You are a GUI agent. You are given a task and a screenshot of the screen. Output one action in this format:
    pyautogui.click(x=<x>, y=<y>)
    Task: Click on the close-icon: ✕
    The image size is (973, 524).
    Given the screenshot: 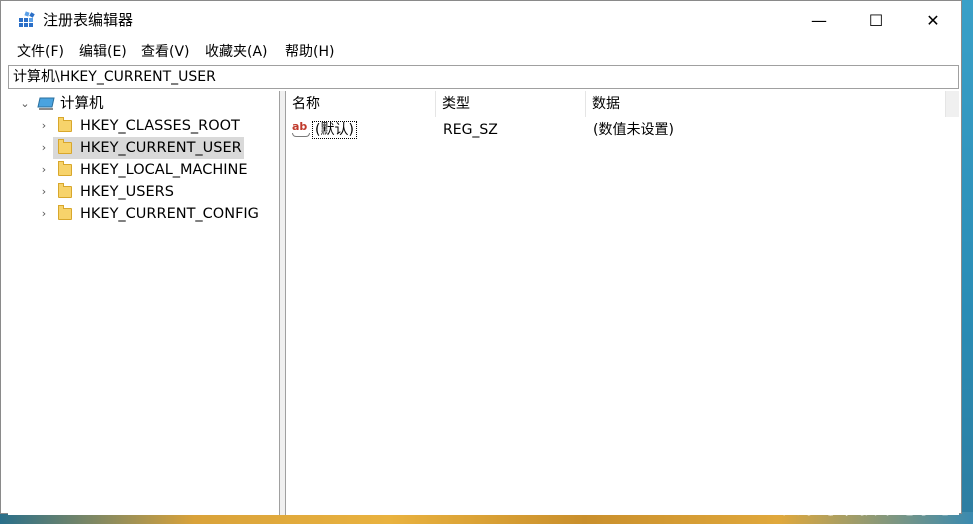 What is the action you would take?
    pyautogui.click(x=933, y=20)
    